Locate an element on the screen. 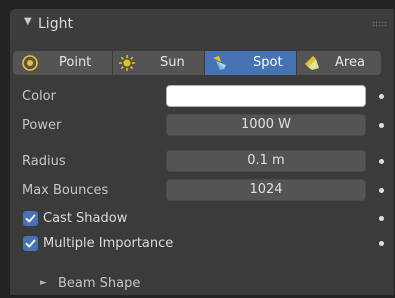  light-type-label: Spot is located at coordinates (268, 62).